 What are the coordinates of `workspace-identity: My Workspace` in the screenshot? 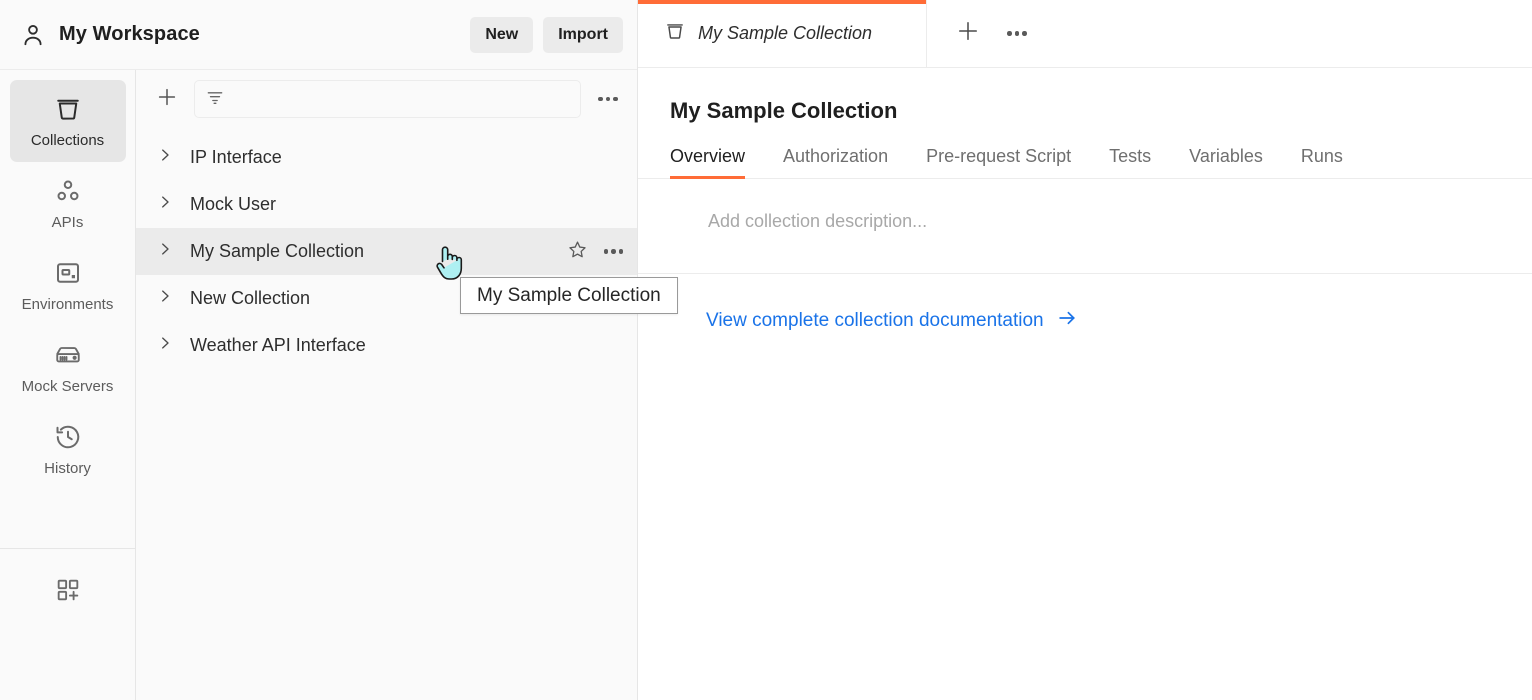 It's located at (110, 35).